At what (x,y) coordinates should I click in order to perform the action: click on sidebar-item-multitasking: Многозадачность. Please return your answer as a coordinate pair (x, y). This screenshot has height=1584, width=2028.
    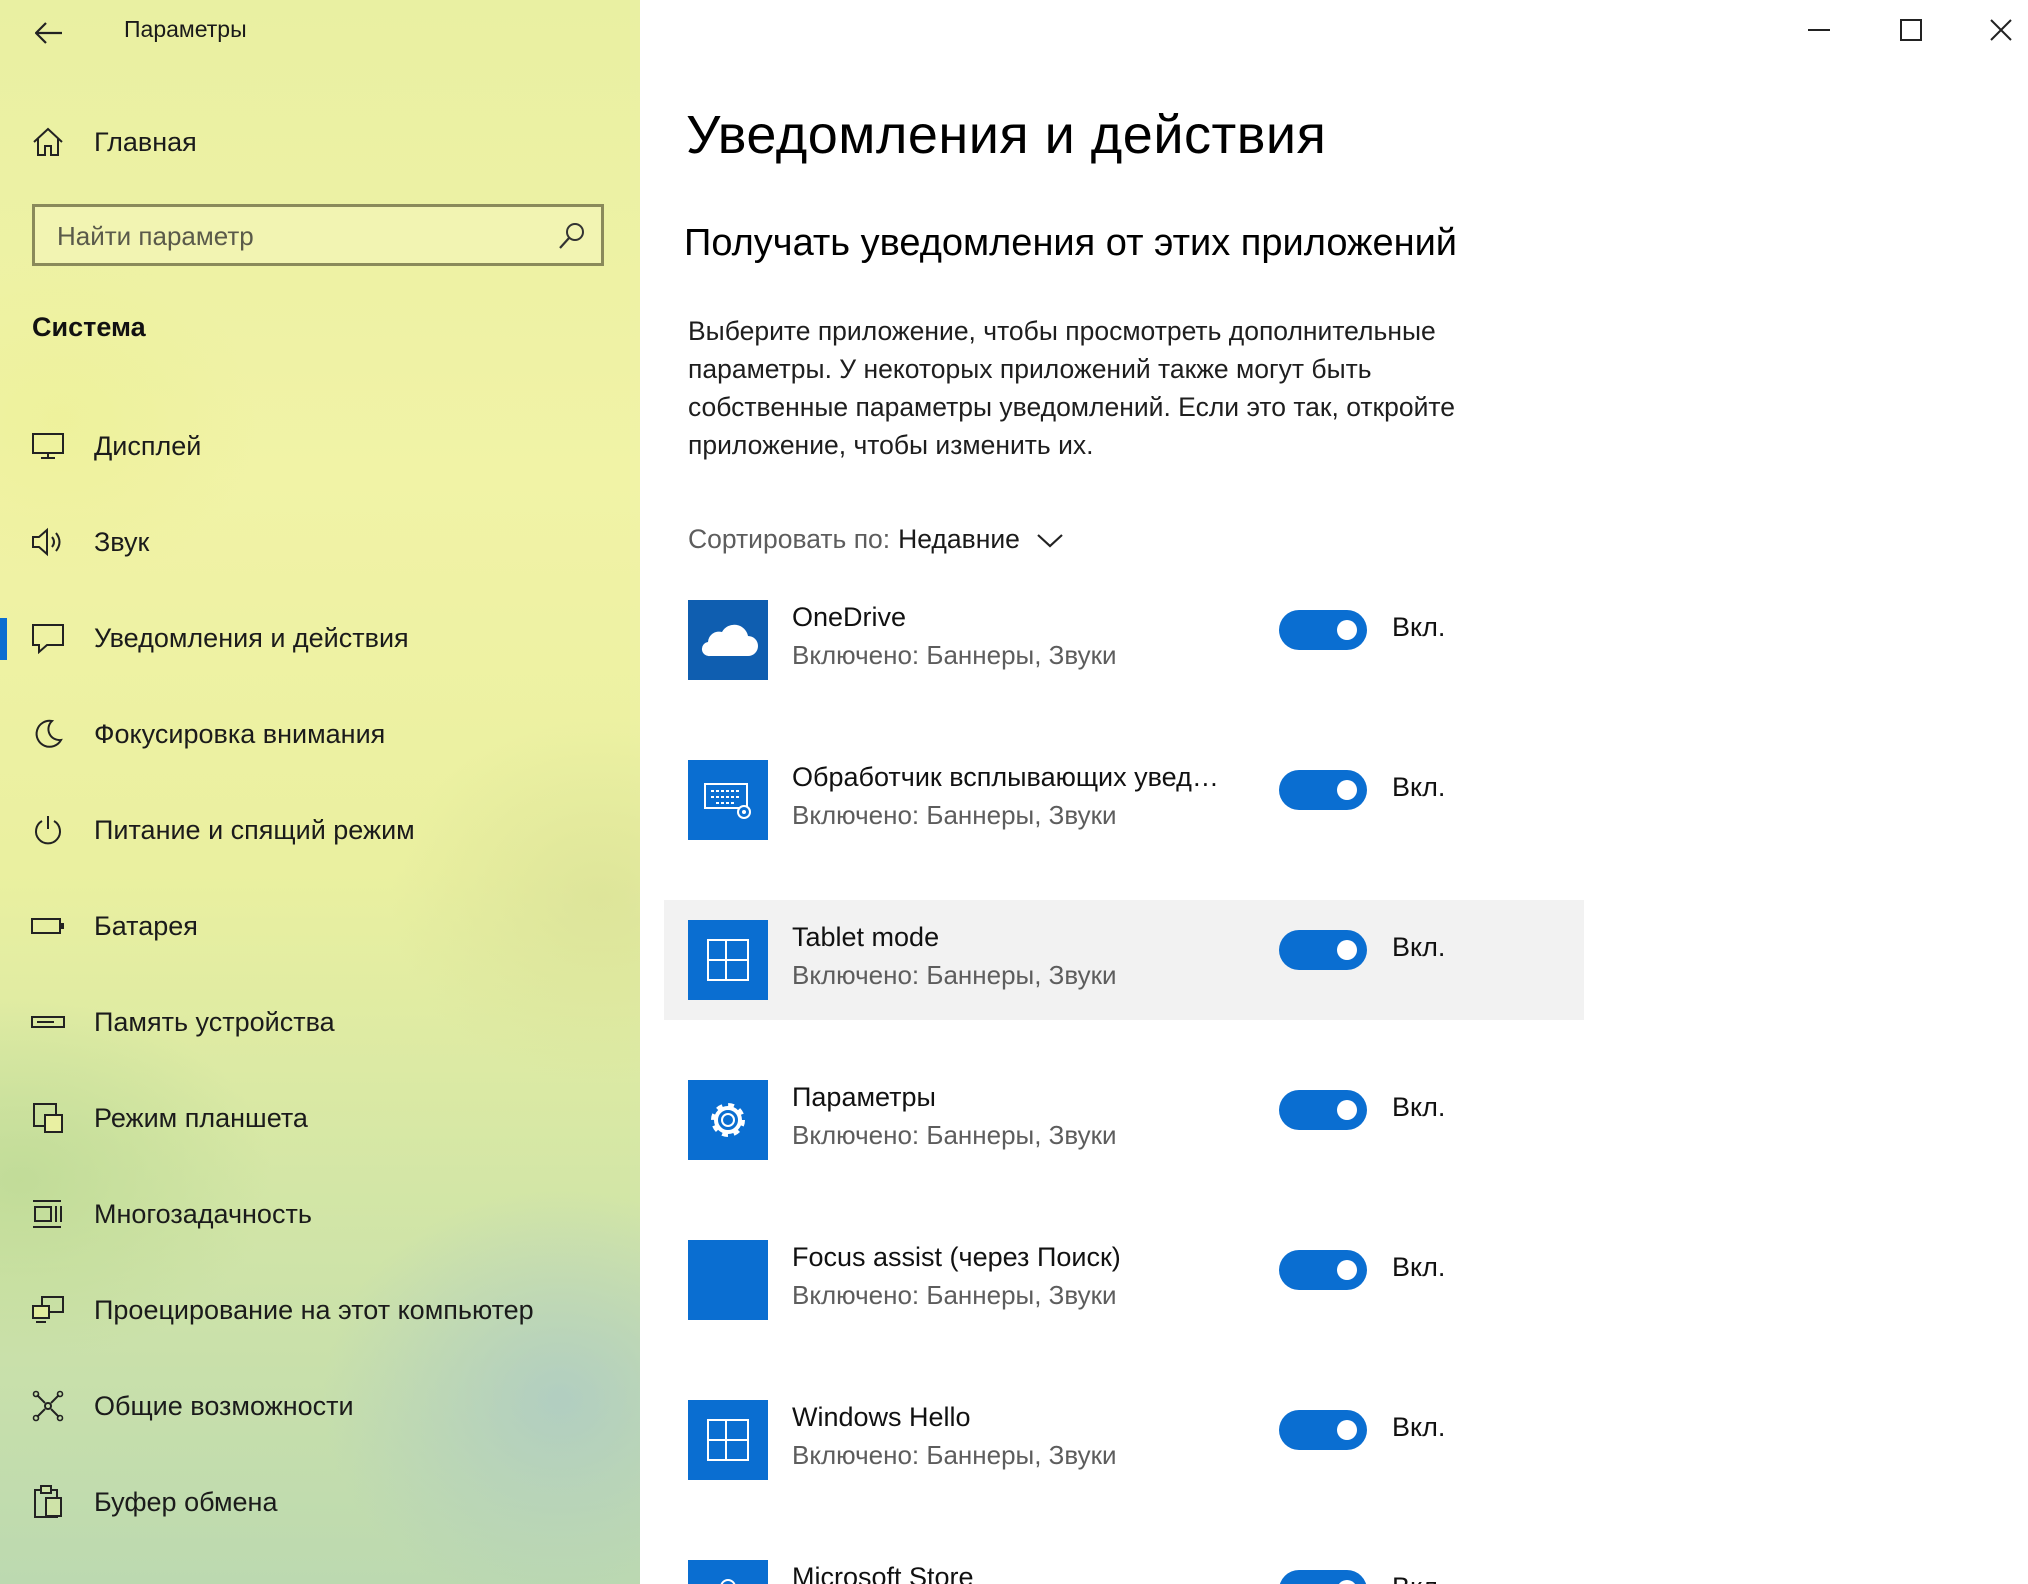
    Looking at the image, I should click on (320, 1214).